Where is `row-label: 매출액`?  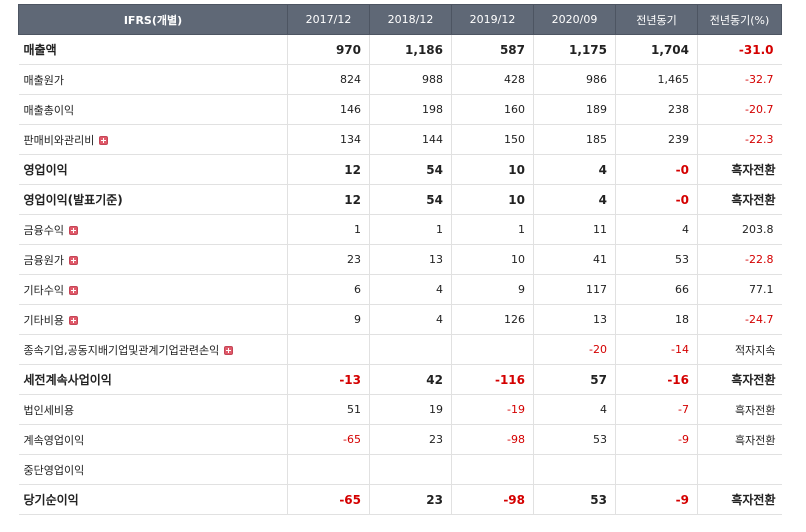 row-label: 매출액 is located at coordinates (40, 50).